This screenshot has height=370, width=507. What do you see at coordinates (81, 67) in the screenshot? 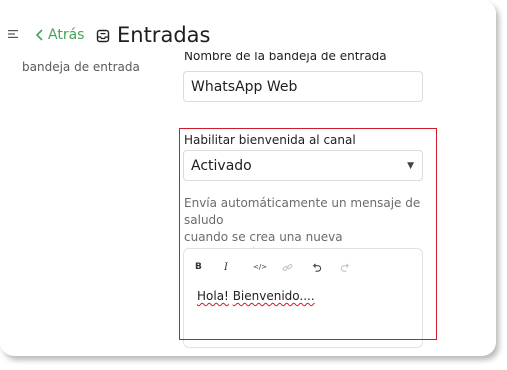
I see `section-label: bandeja de entrada` at bounding box center [81, 67].